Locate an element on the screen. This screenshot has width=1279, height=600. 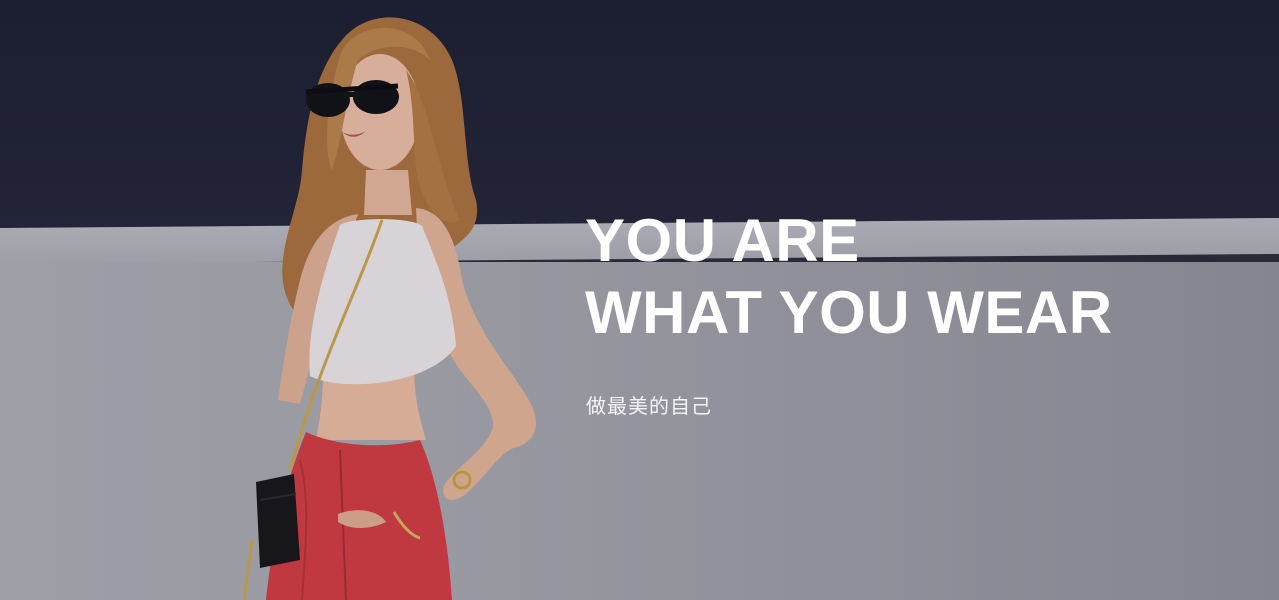
hero-headline: YOU ARE WHAT YOU WEAR is located at coordinates (849, 277).